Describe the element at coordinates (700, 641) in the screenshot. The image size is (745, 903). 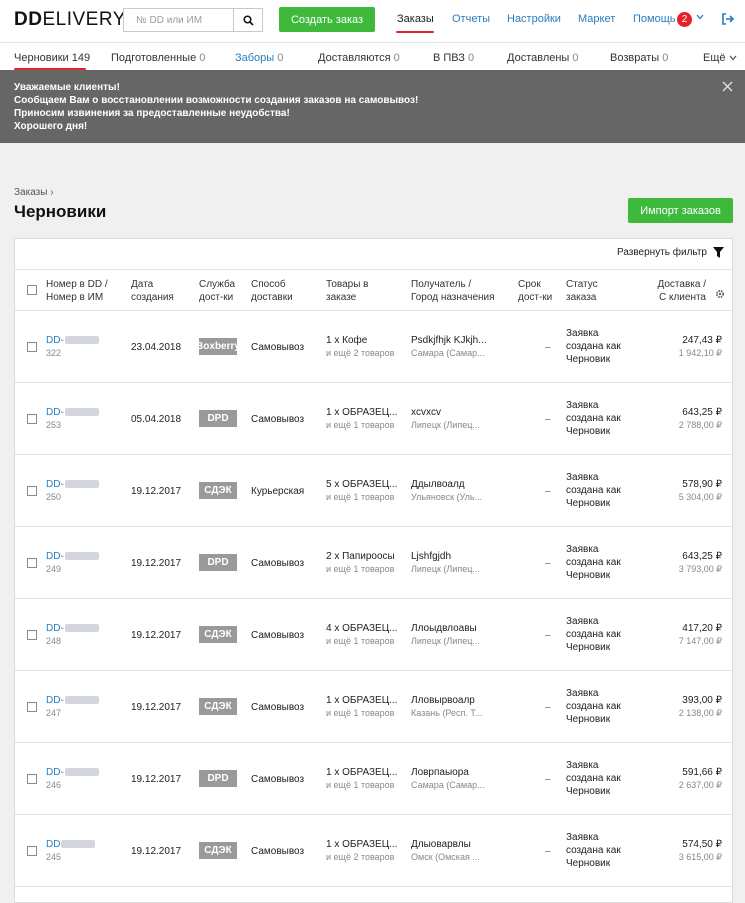
I see `client-price: 7 147,00 ₽` at that location.